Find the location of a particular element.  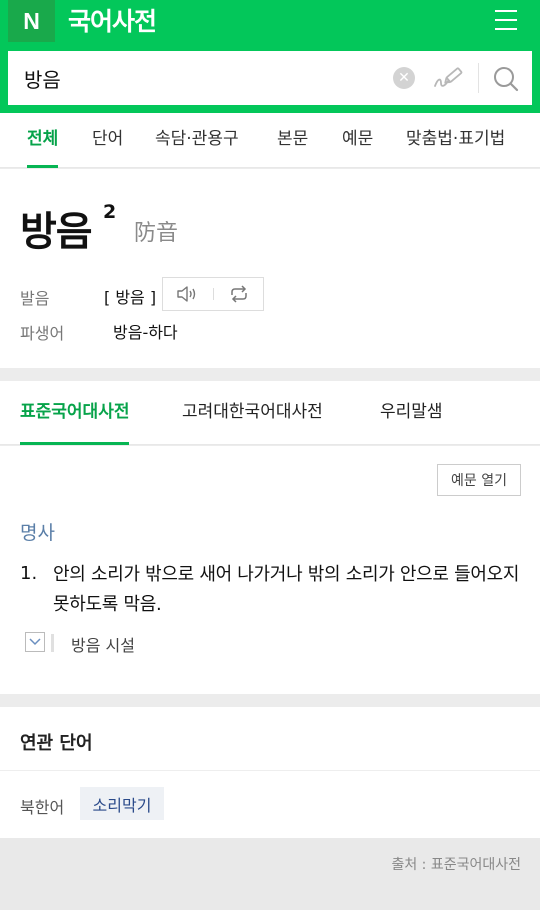

related-word-chip: 소리막기 is located at coordinates (122, 803).